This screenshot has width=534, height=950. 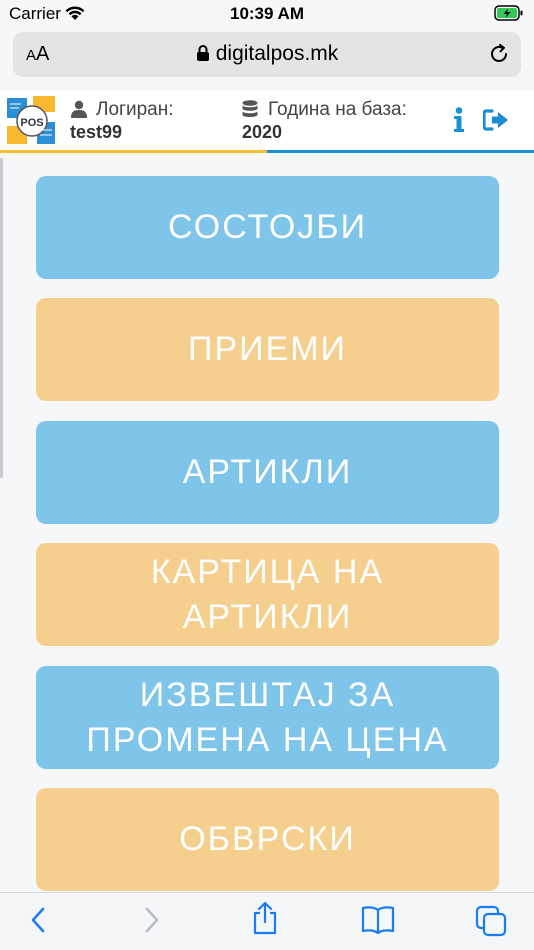 What do you see at coordinates (459, 122) in the screenshot?
I see `info-icon` at bounding box center [459, 122].